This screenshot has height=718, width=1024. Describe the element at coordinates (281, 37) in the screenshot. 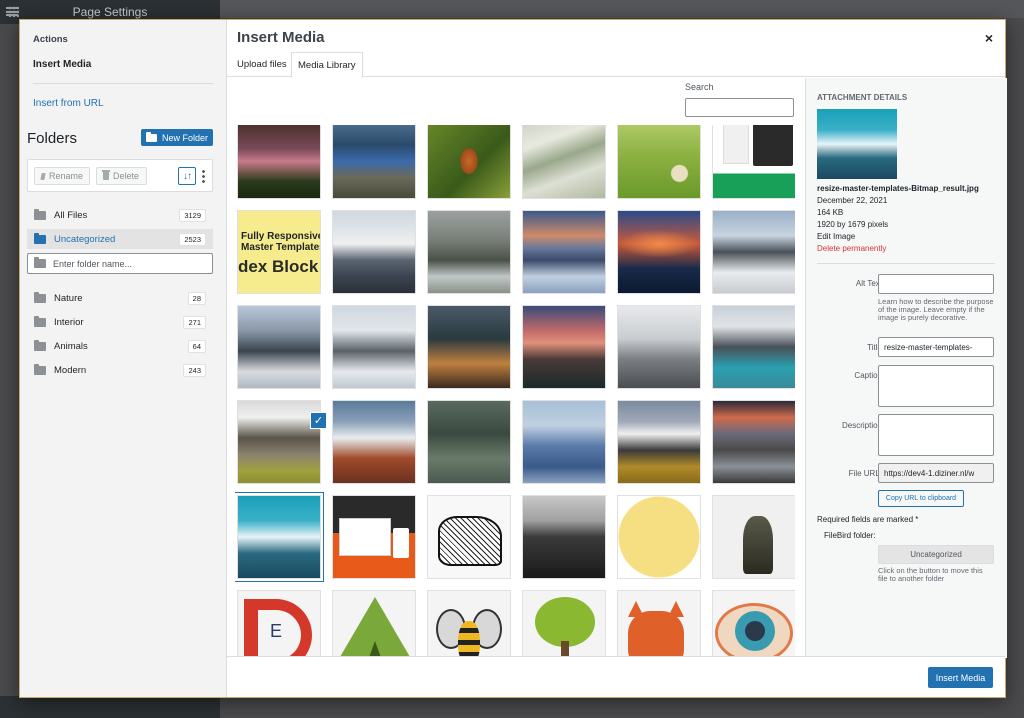

I see `modal-title: Insert Media` at that location.